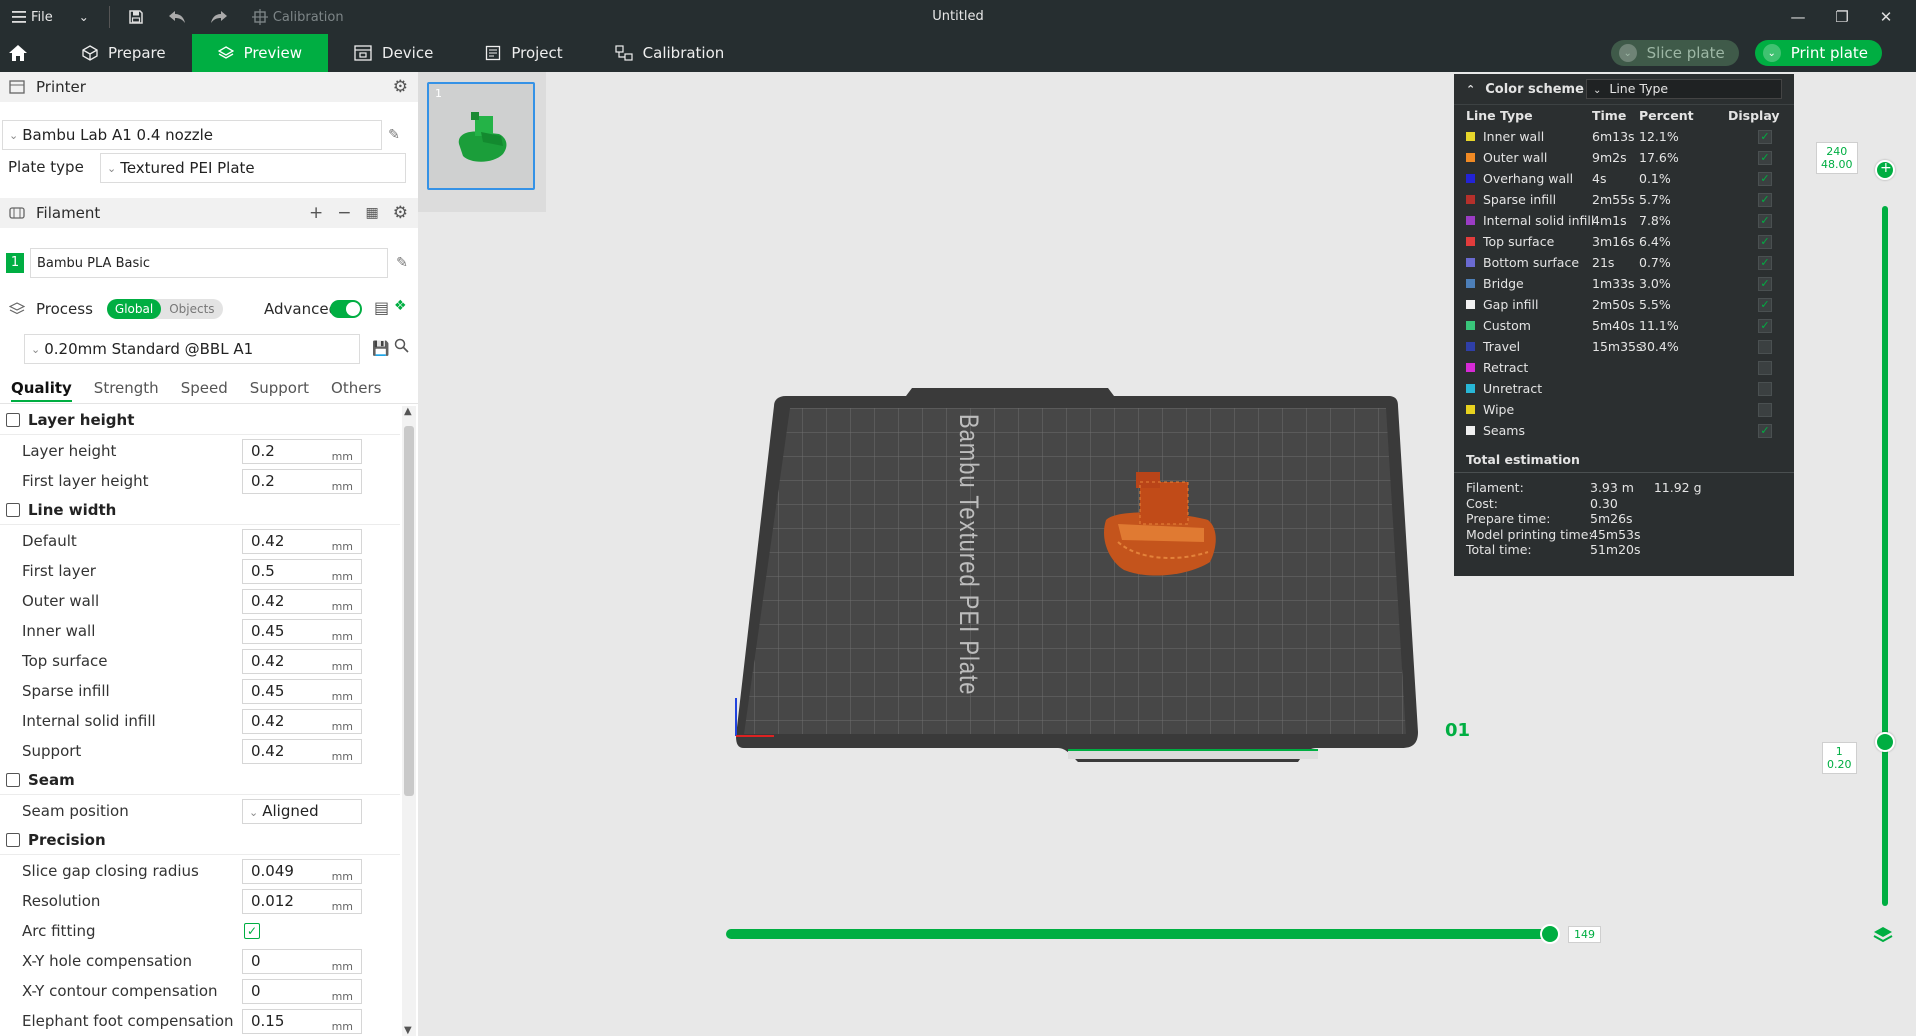 This screenshot has width=1916, height=1036. Describe the element at coordinates (401, 347) in the screenshot. I see `search-icon` at that location.